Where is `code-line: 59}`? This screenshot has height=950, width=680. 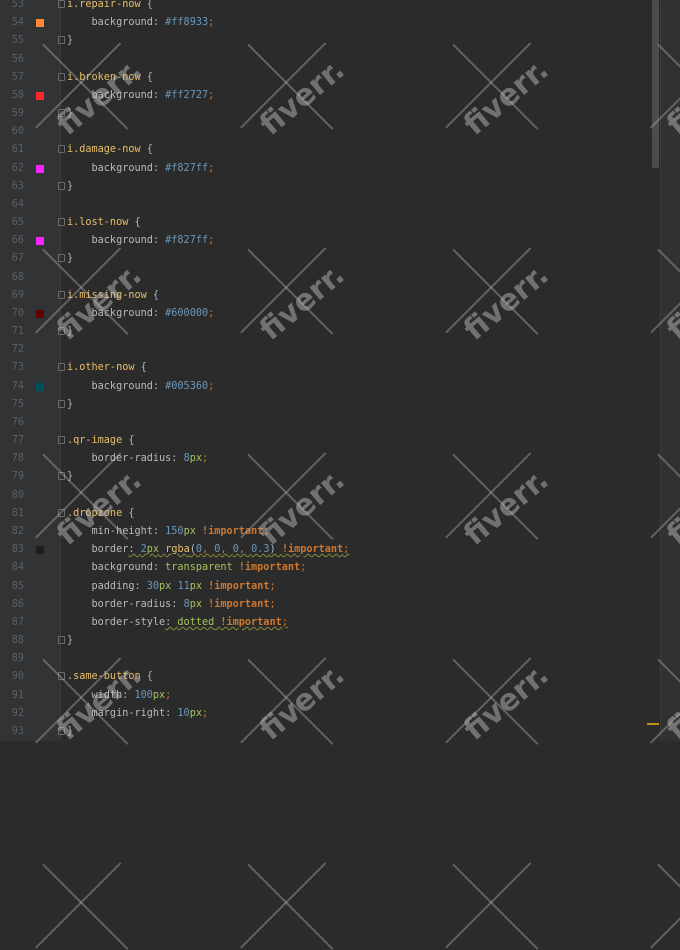 code-line: 59} is located at coordinates (330, 114).